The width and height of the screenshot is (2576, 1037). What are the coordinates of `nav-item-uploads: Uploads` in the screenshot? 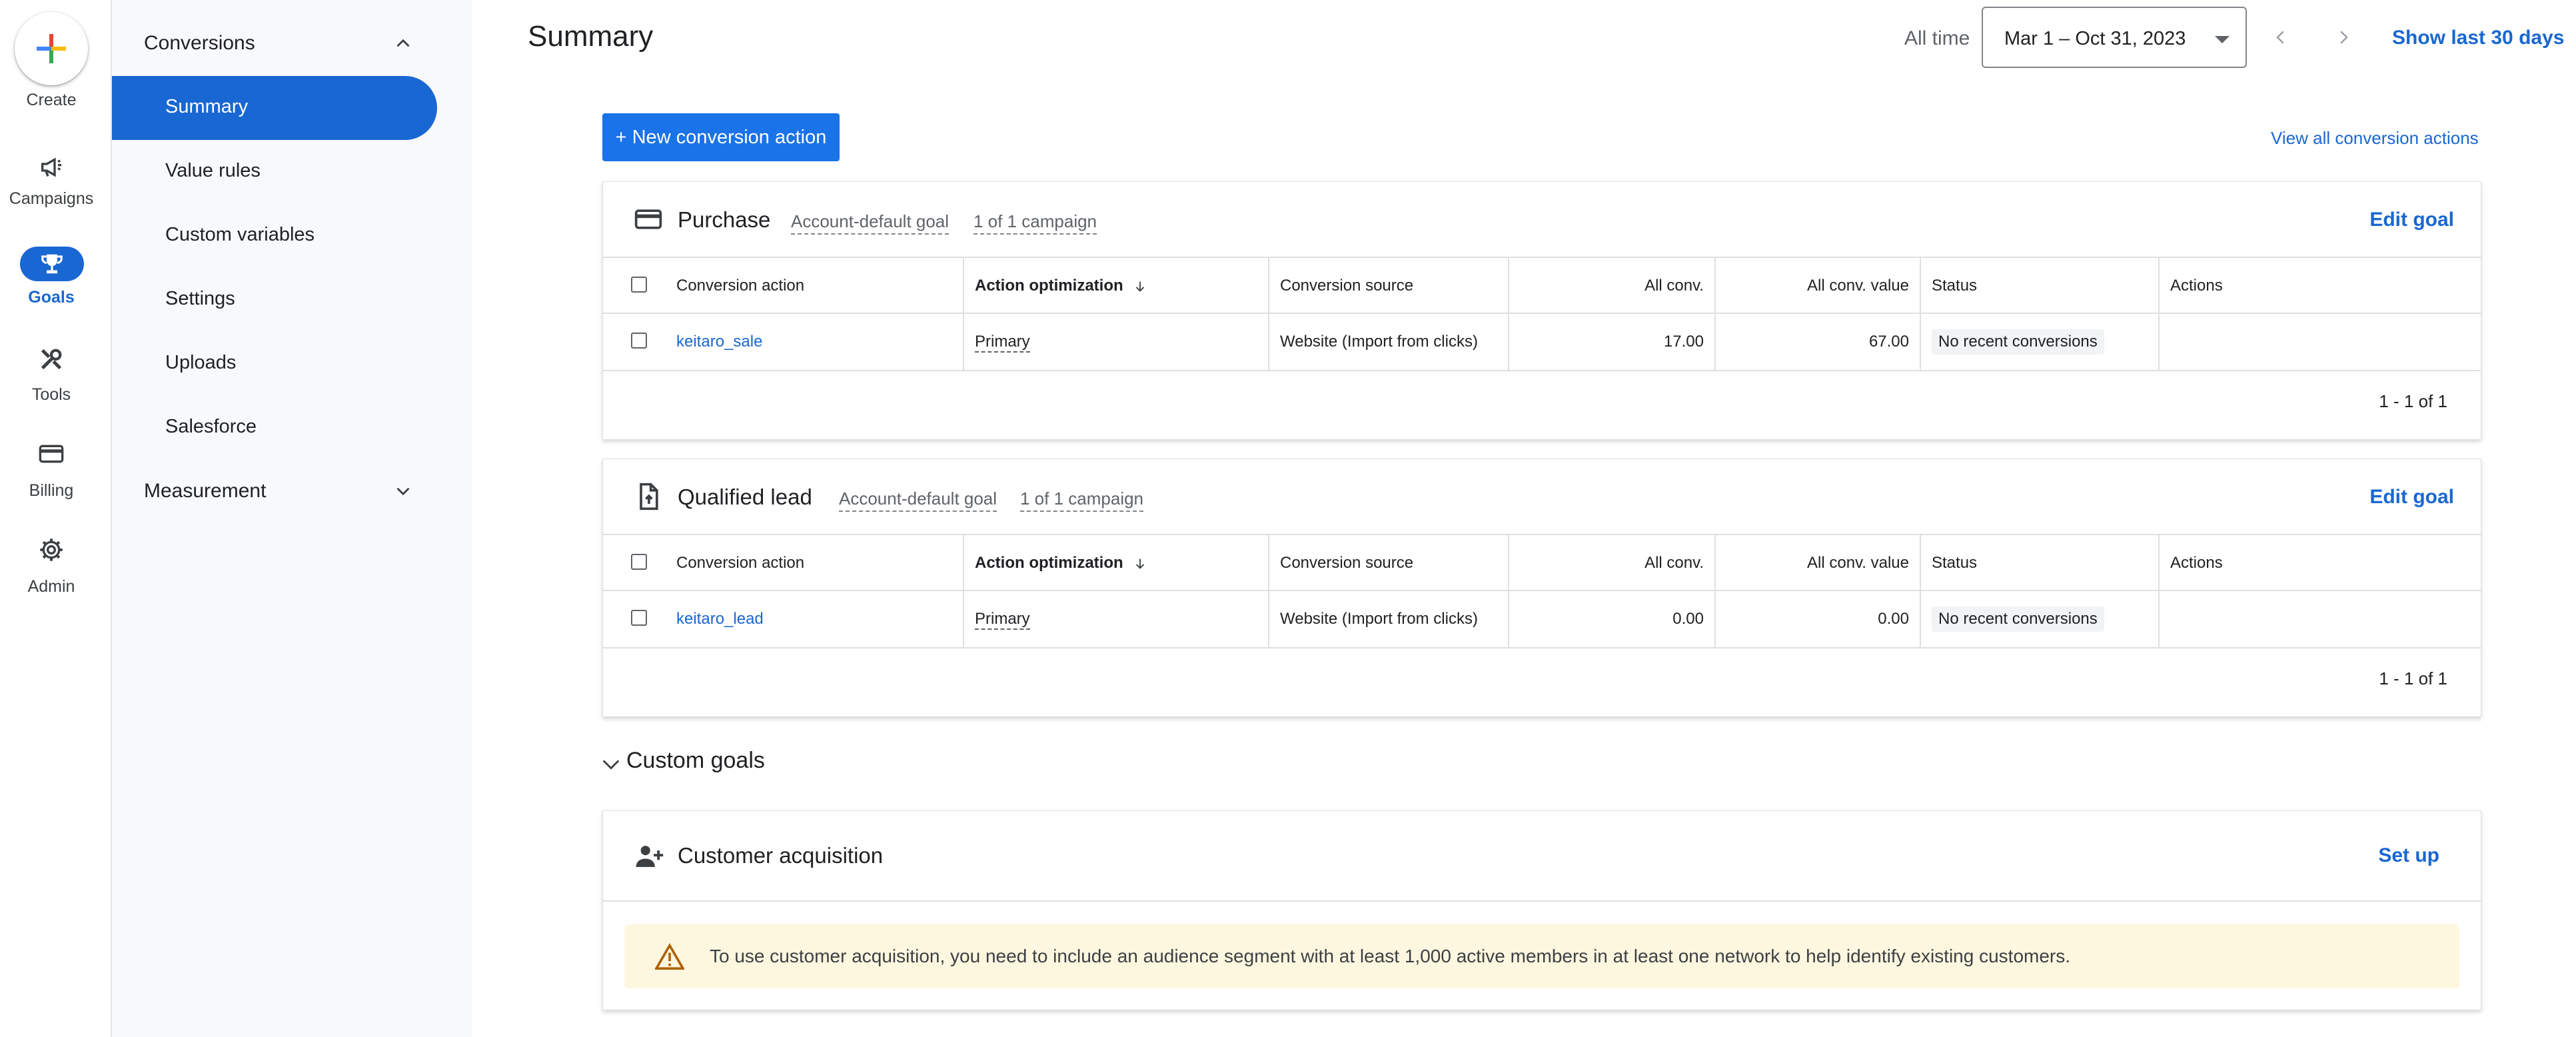 It's located at (274, 364).